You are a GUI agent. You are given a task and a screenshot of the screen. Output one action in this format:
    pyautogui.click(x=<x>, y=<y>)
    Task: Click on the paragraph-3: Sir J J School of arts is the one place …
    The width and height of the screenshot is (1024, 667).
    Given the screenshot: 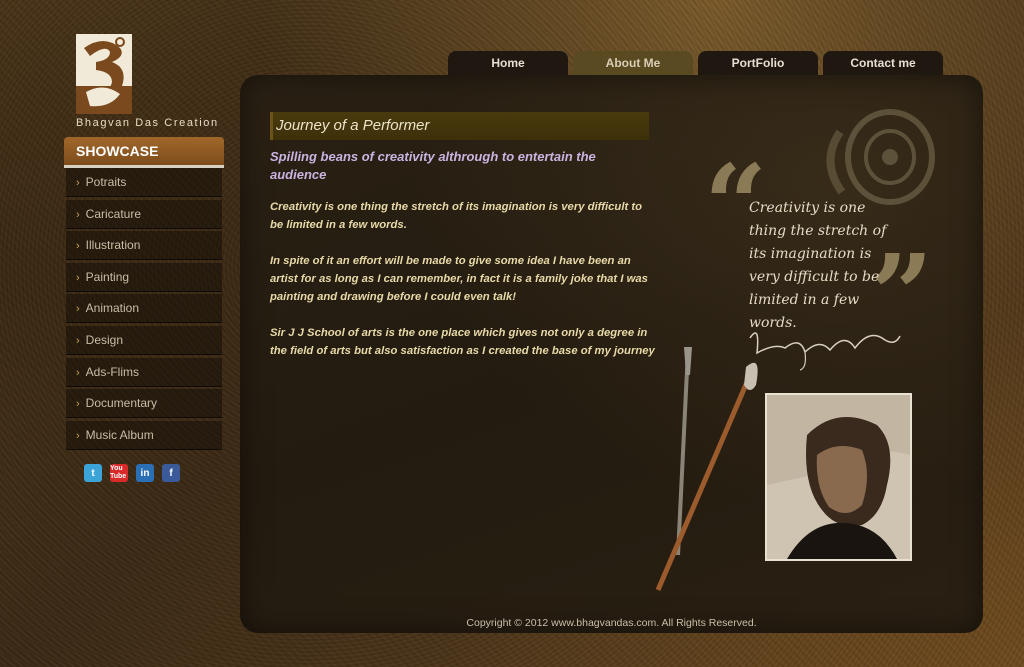 What is the action you would take?
    pyautogui.click(x=462, y=342)
    